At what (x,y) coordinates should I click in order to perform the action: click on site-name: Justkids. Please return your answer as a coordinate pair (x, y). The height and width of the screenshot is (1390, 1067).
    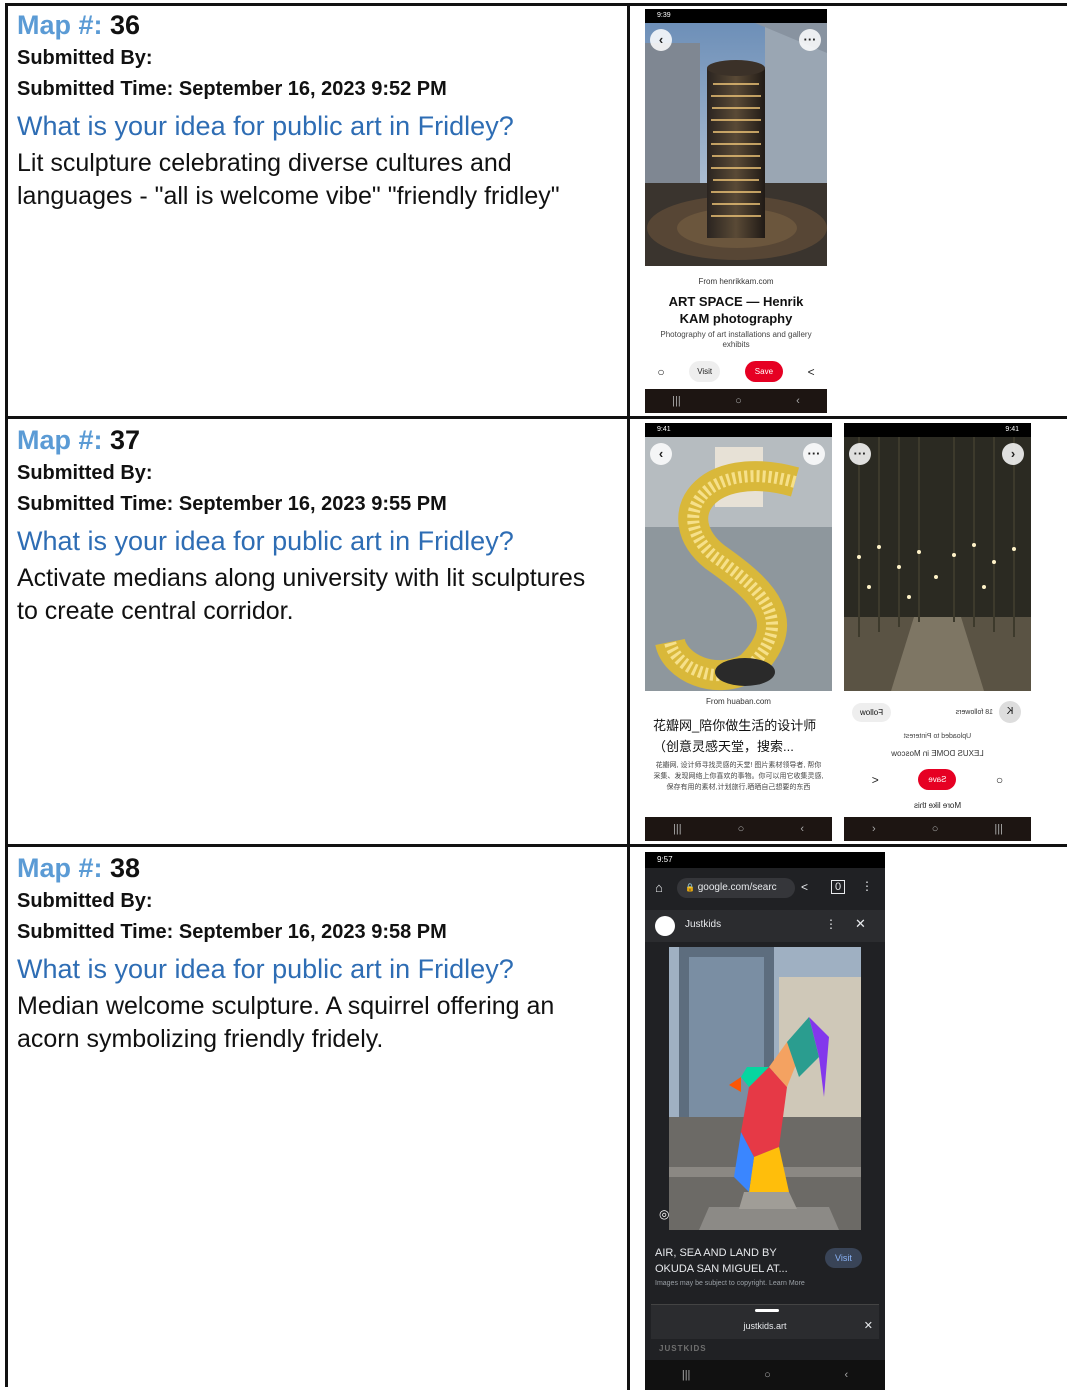
    Looking at the image, I should click on (703, 924).